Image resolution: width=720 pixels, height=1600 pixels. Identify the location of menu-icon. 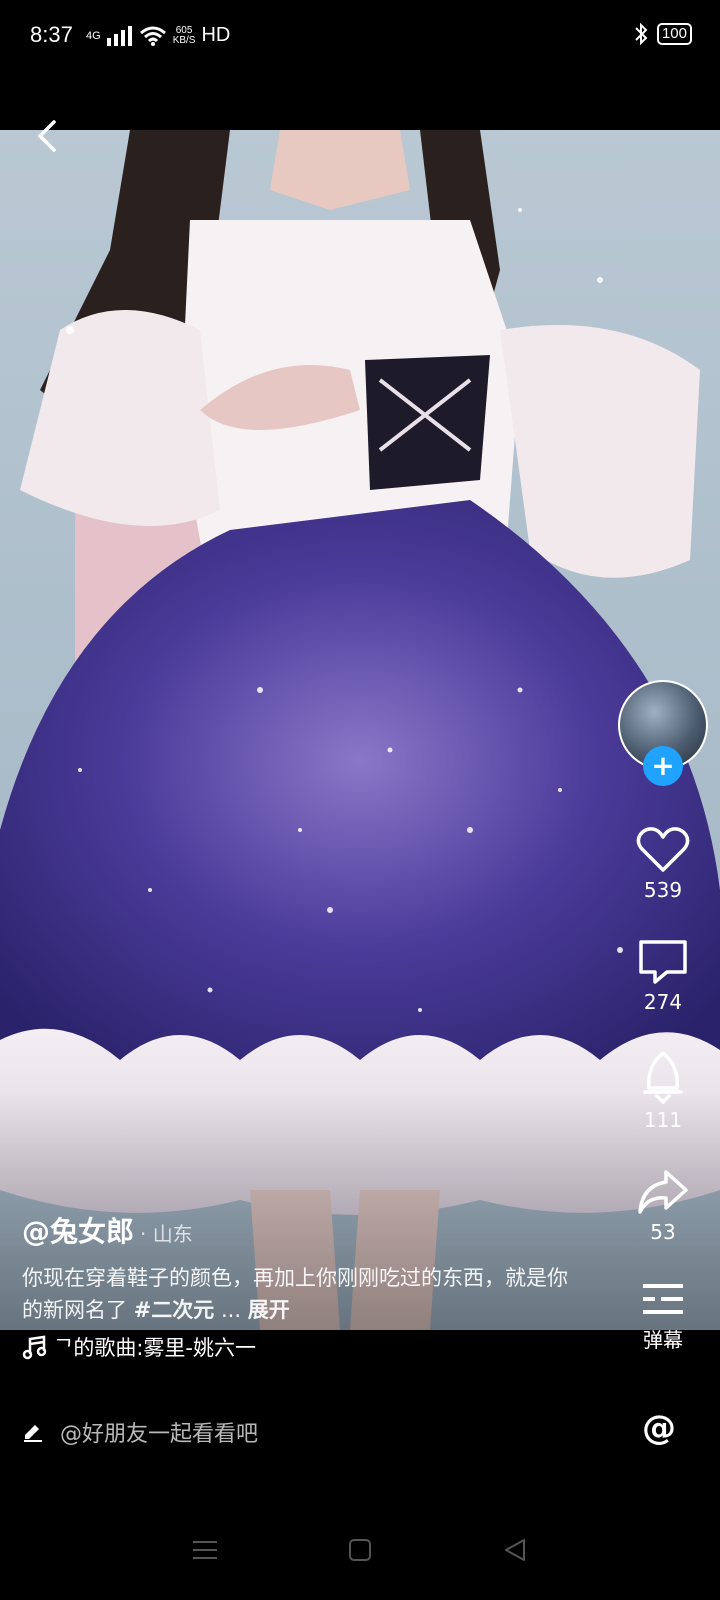
(205, 1550).